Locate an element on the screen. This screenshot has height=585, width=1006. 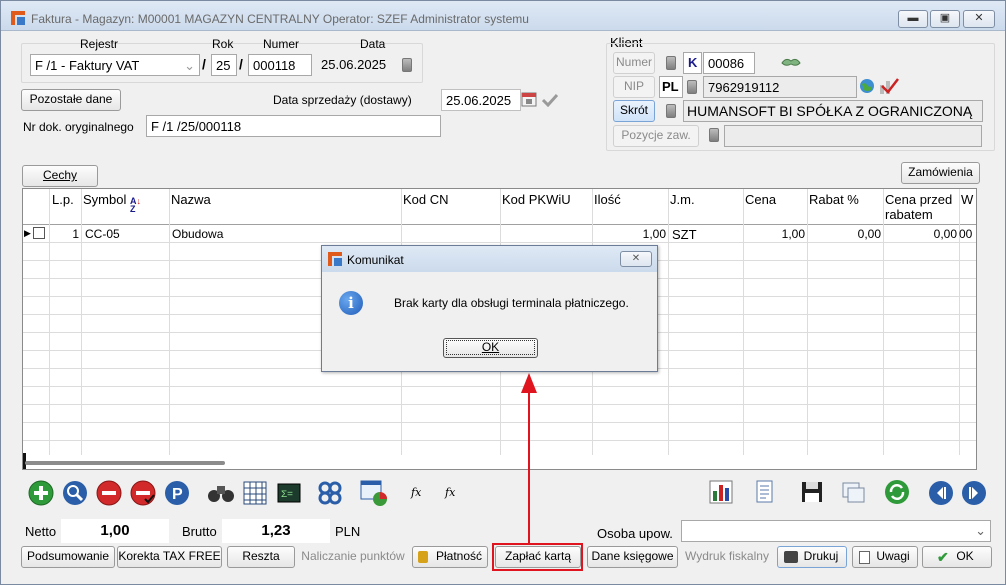
drukuj-button: Drukuj is located at coordinates (812, 557).